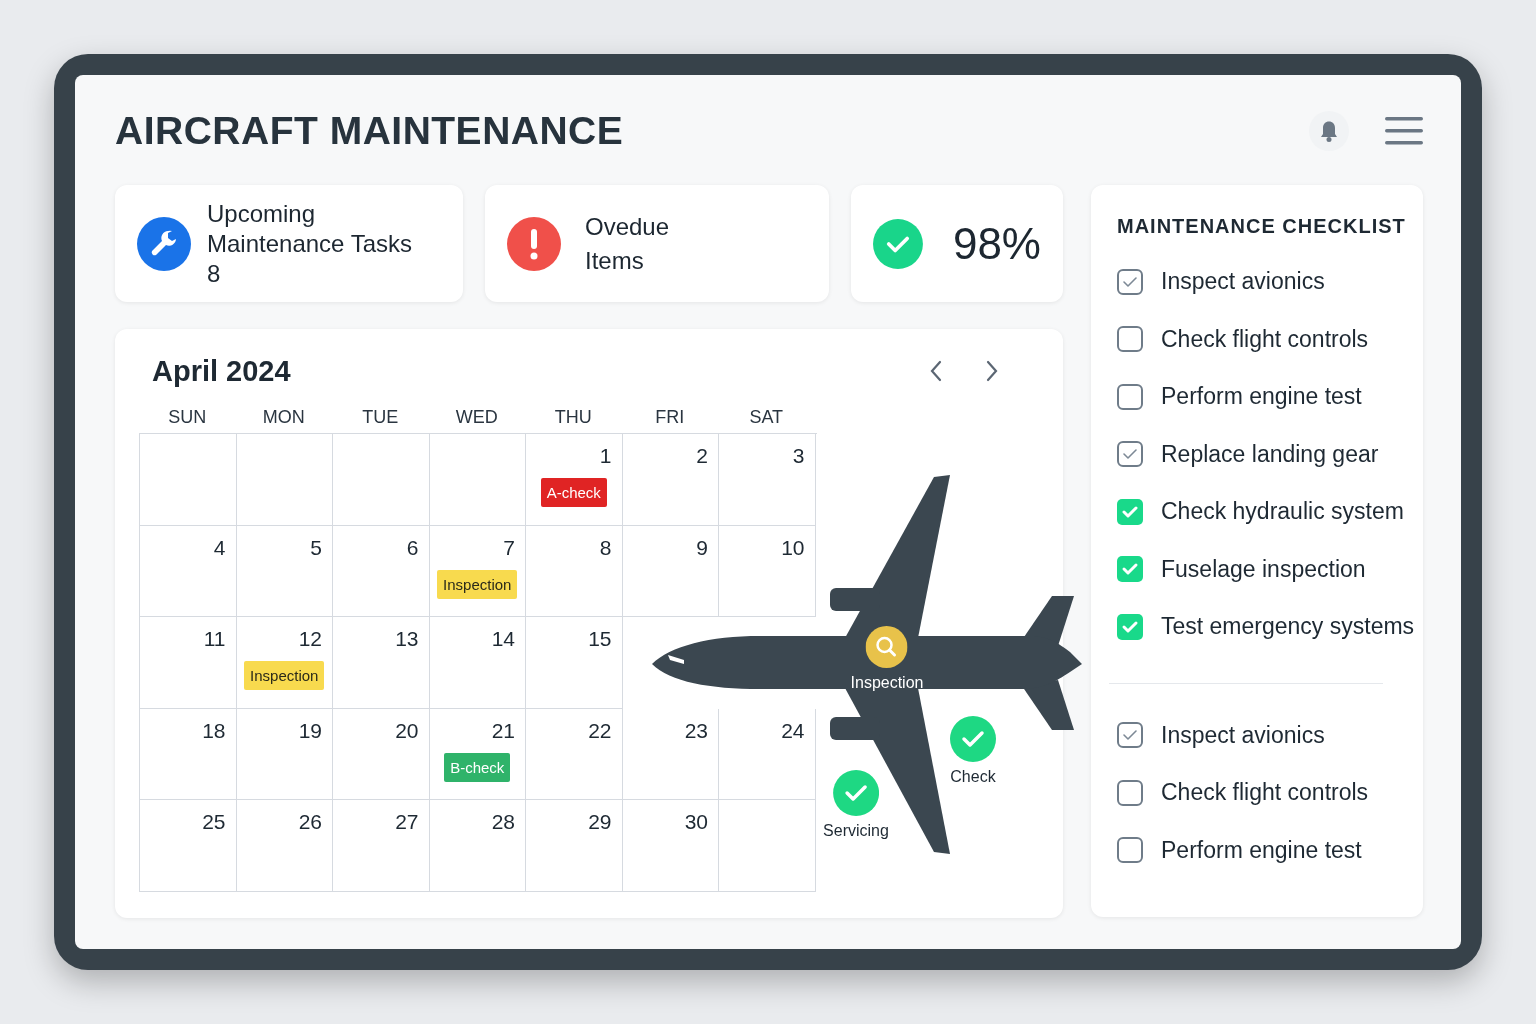 This screenshot has height=1024, width=1536. Describe the element at coordinates (407, 730) in the screenshot. I see `day-number: 20` at that location.